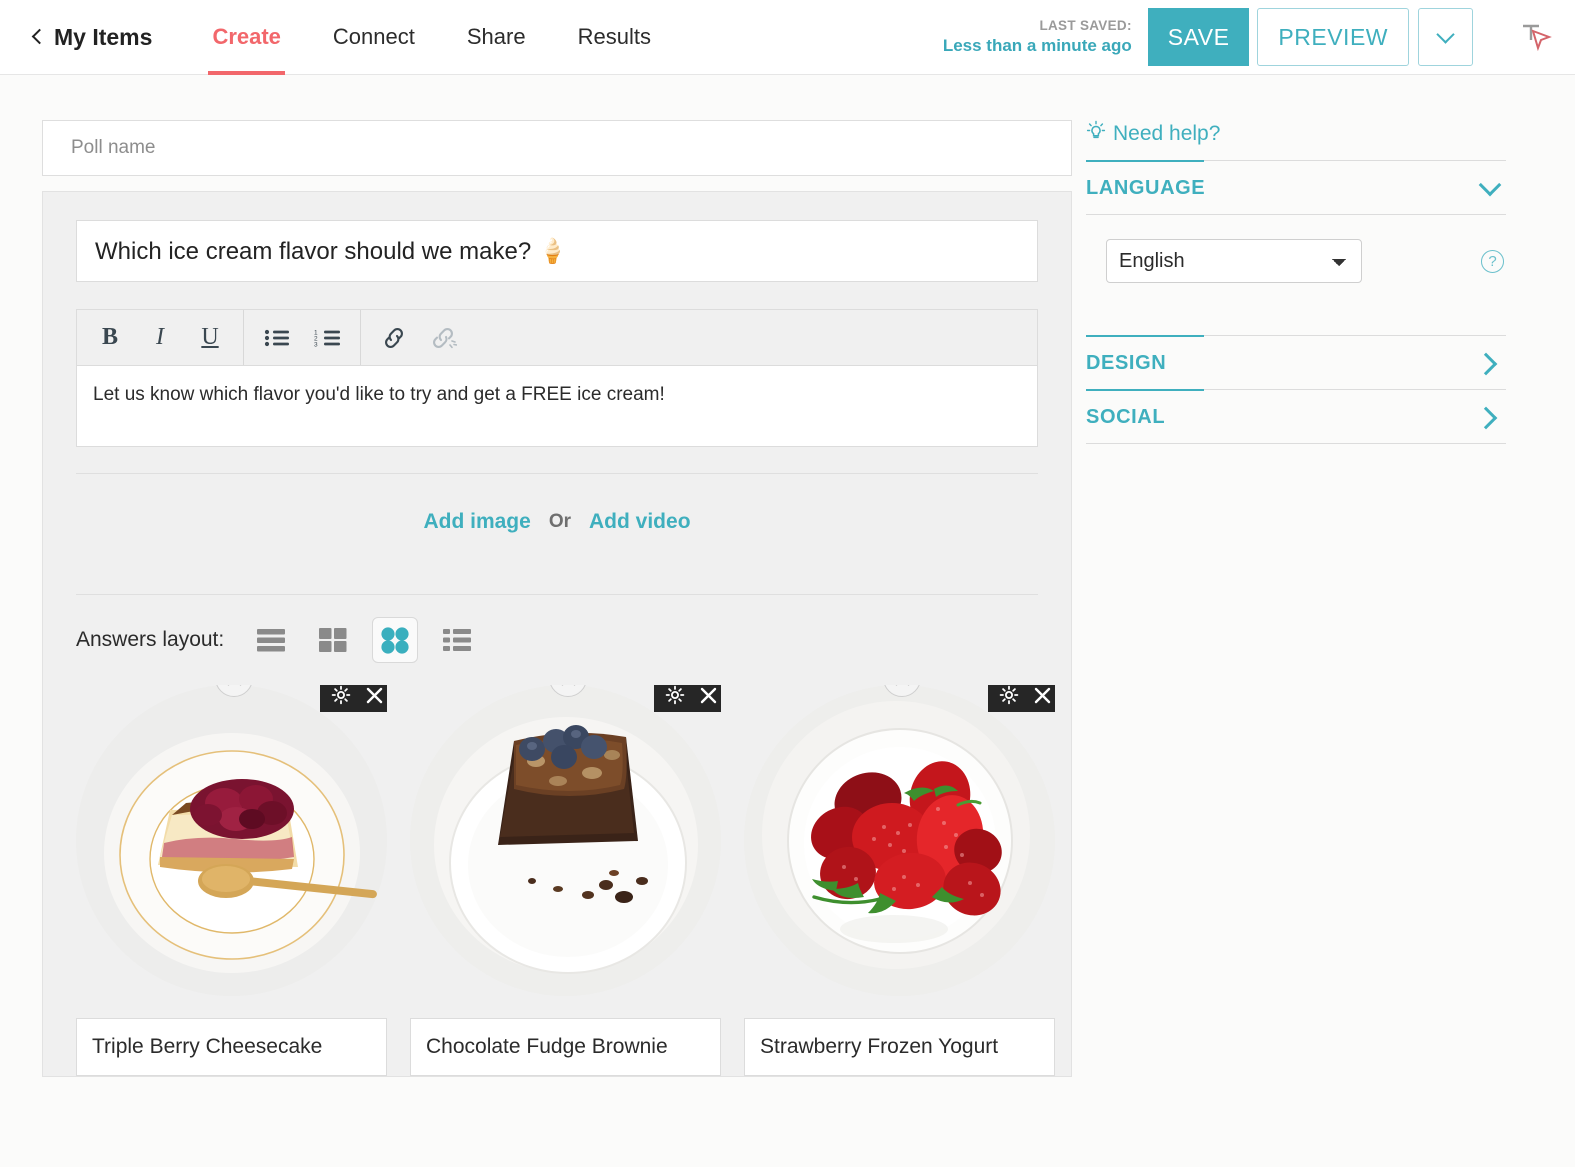 The height and width of the screenshot is (1167, 1575). I want to click on tab-create: Create, so click(246, 37).